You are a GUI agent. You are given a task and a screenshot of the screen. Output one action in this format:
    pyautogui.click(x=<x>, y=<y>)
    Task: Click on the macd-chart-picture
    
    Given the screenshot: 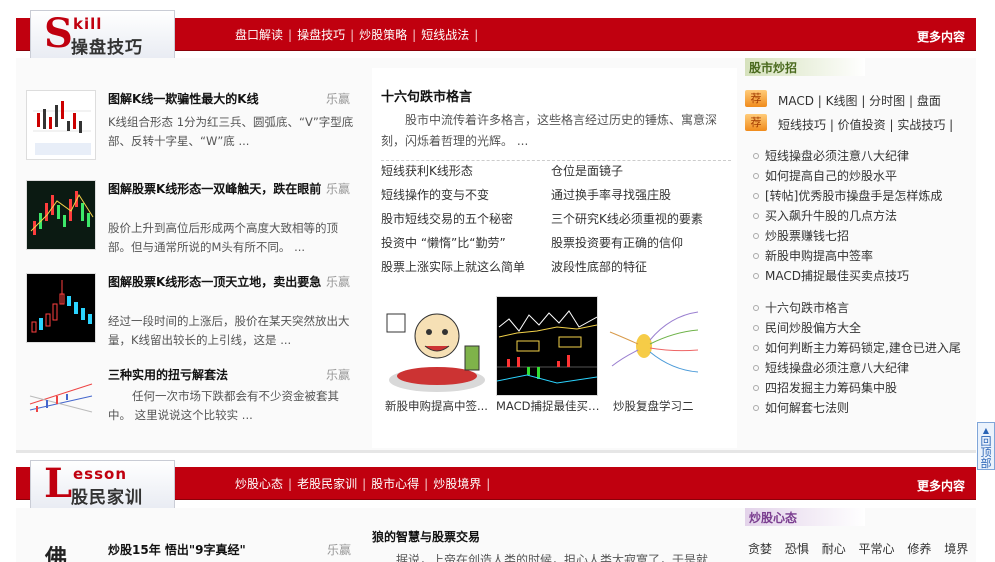 What is the action you would take?
    pyautogui.click(x=547, y=346)
    